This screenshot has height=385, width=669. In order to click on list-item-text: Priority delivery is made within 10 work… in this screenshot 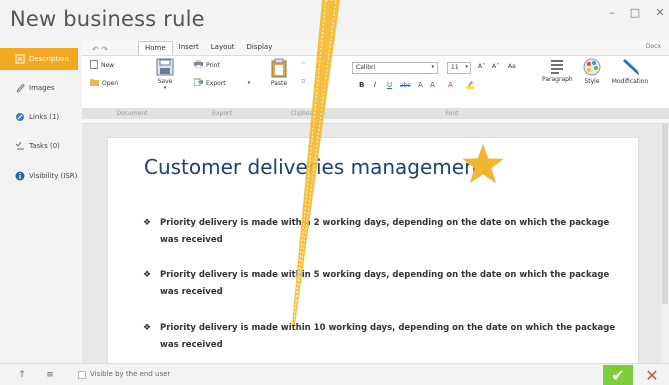, I will do `click(388, 336)`.